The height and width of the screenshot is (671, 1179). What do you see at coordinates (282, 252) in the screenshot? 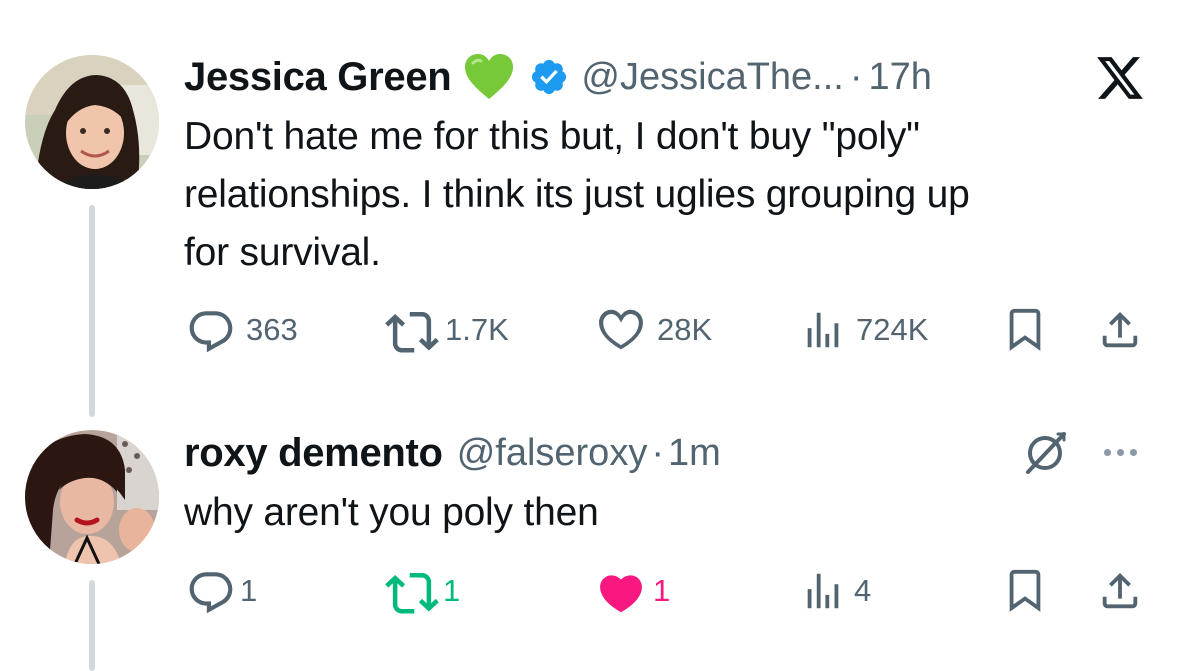
I see `tweet-text-line-3: for survival.` at bounding box center [282, 252].